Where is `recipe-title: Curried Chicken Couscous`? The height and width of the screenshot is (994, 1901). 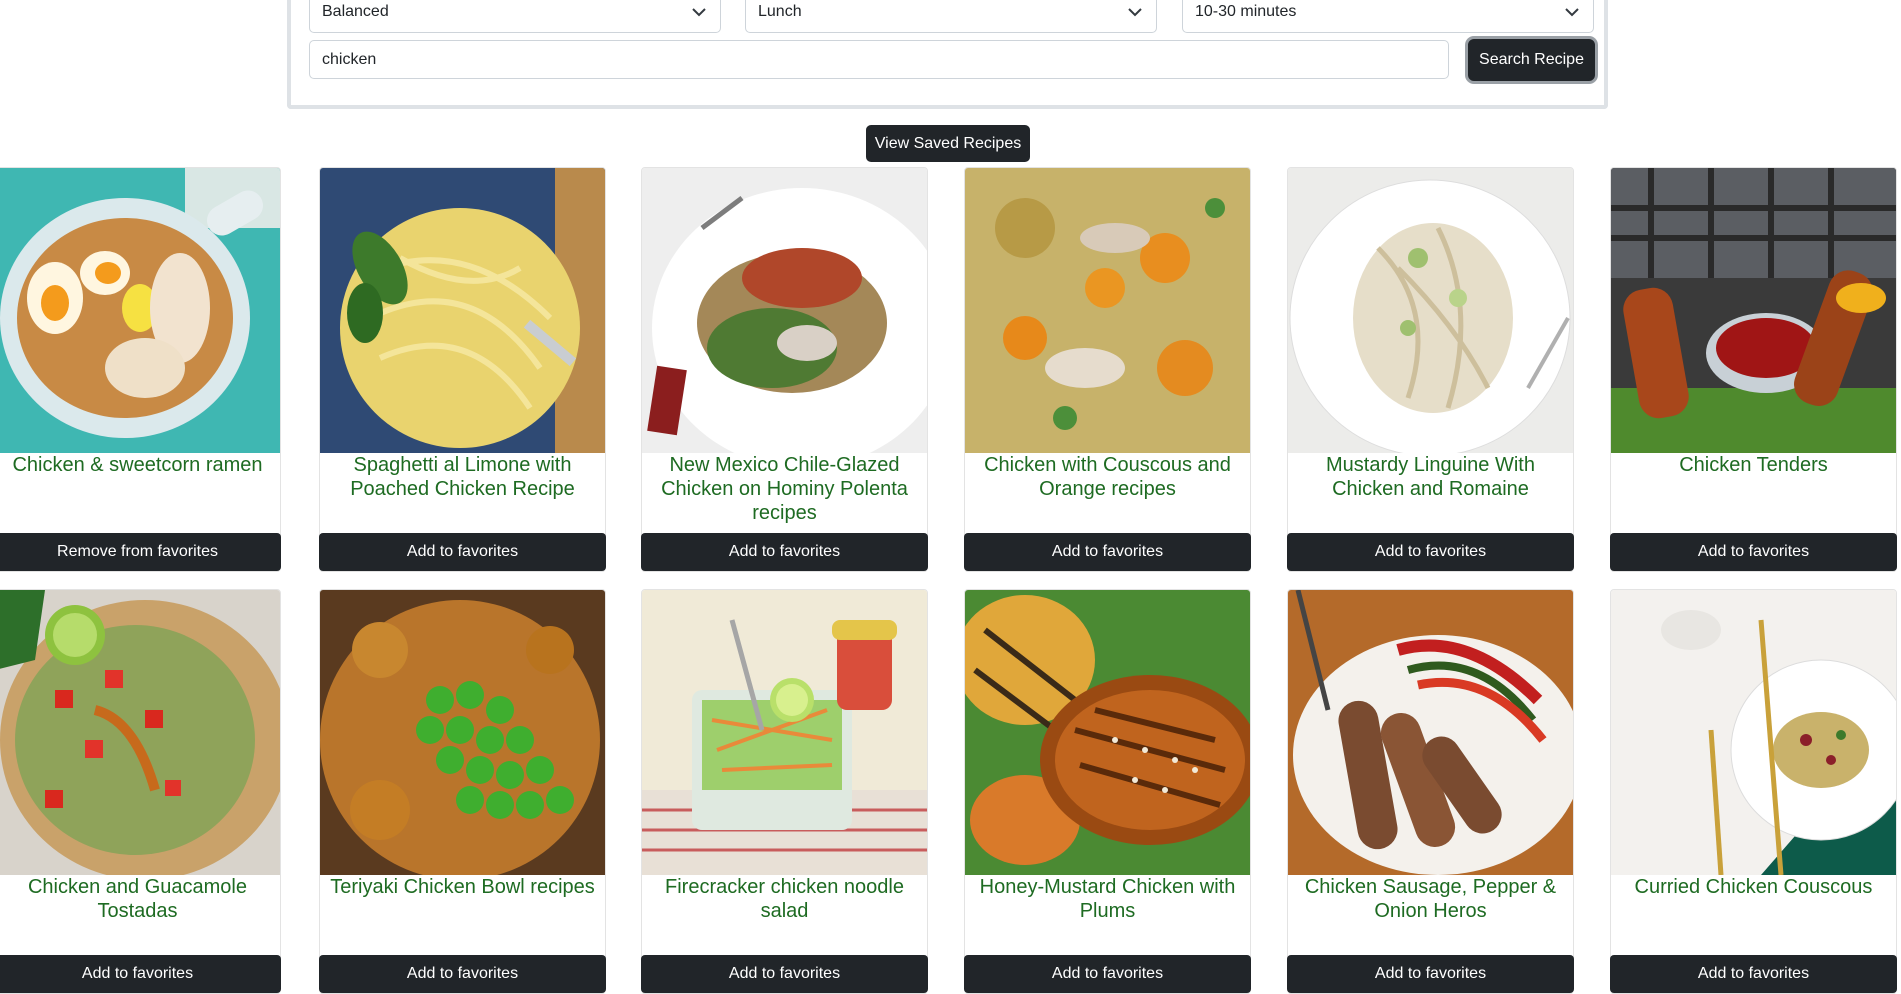
recipe-title: Curried Chicken Couscous is located at coordinates (1753, 887).